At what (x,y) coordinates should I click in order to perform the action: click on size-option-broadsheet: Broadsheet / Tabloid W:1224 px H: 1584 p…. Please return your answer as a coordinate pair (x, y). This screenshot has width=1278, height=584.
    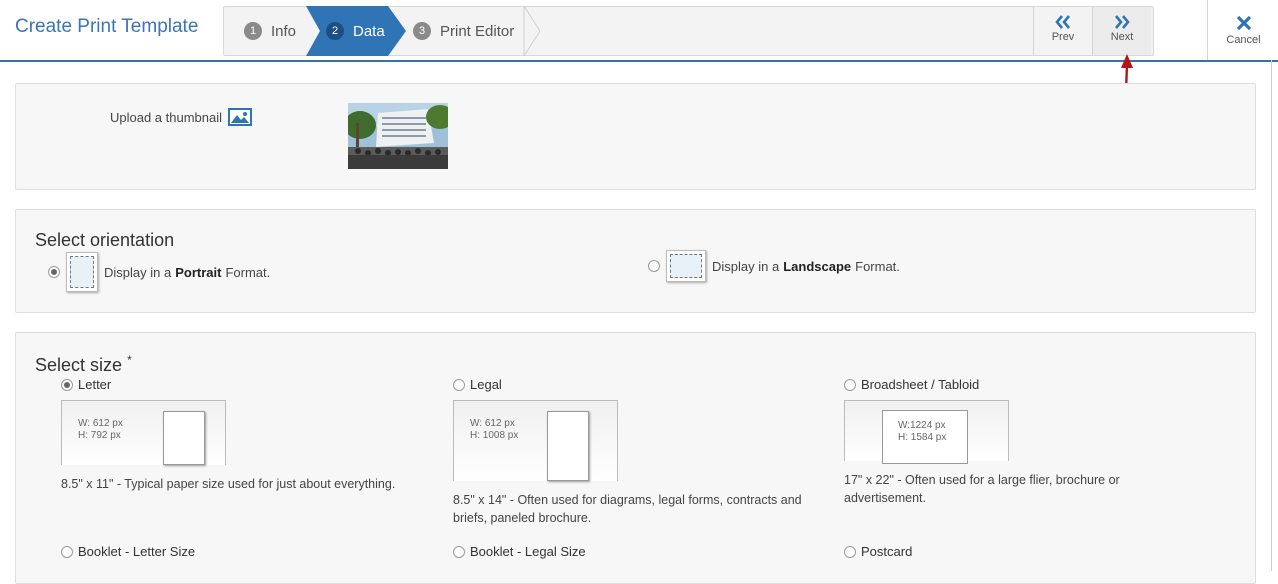
    Looking at the image, I should click on (1034, 442).